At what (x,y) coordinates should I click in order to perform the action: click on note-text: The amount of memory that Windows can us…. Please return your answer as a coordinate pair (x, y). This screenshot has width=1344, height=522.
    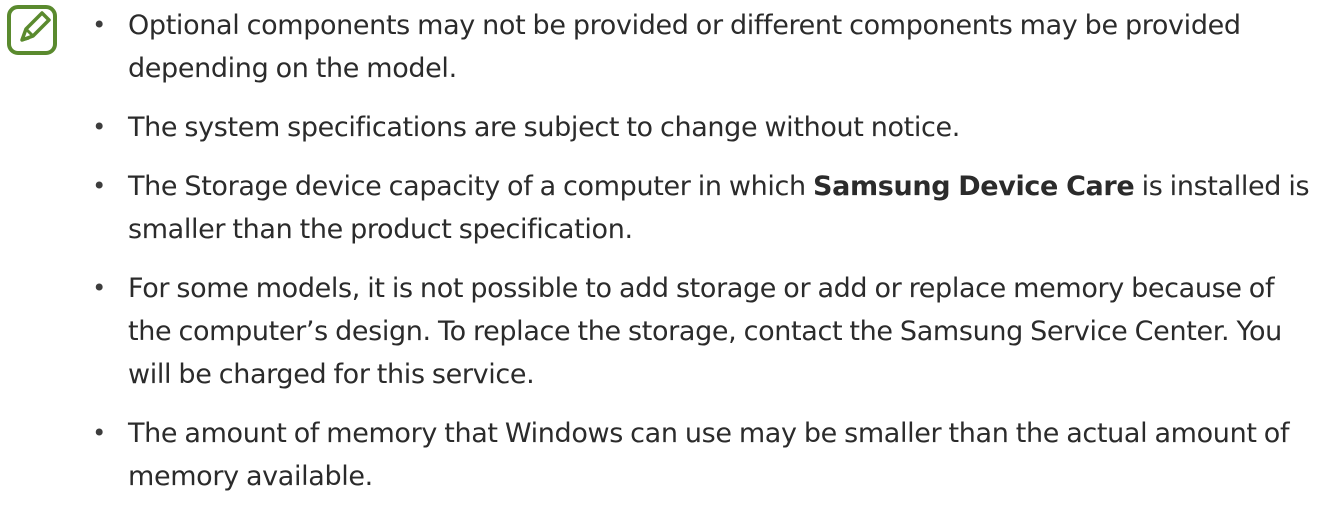
    Looking at the image, I should click on (709, 455).